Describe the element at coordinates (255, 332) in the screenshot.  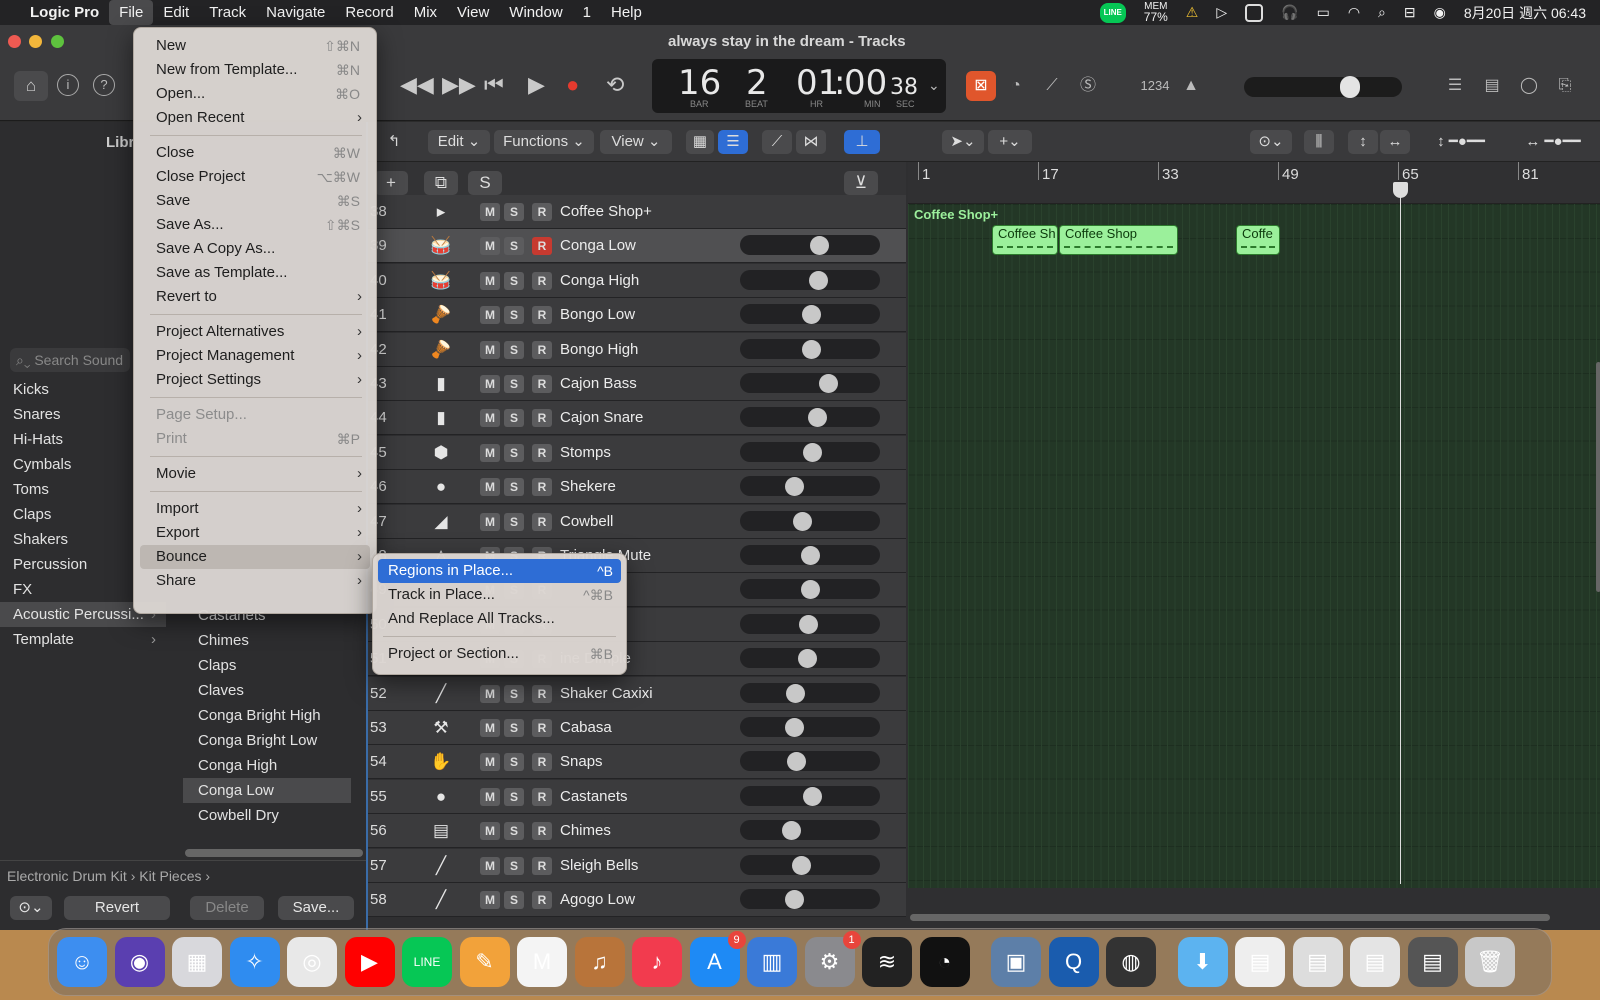
I see `file-menu-item: Project Alternatives ›` at that location.